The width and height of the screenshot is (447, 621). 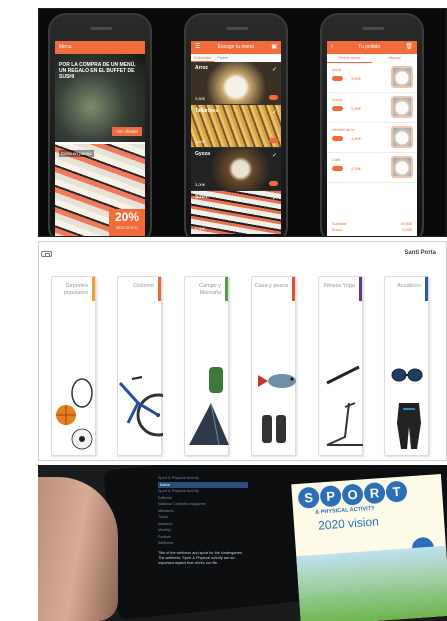 What do you see at coordinates (200, 184) in the screenshot?
I see `dish-price: 3,00€` at bounding box center [200, 184].